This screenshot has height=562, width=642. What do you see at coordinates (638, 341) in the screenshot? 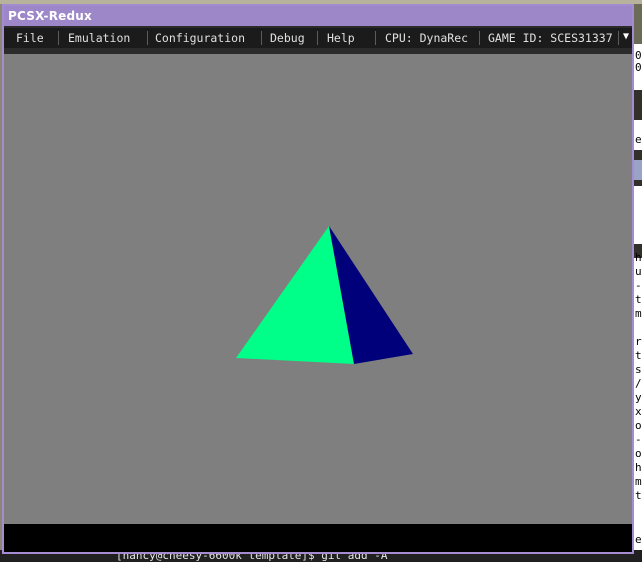
I see `background-text: r` at bounding box center [638, 341].